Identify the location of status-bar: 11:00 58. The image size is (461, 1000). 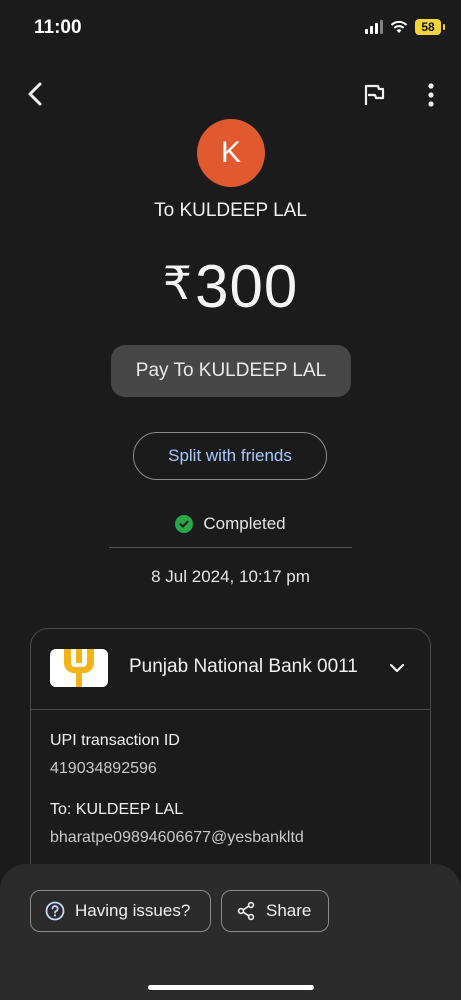
(230, 28).